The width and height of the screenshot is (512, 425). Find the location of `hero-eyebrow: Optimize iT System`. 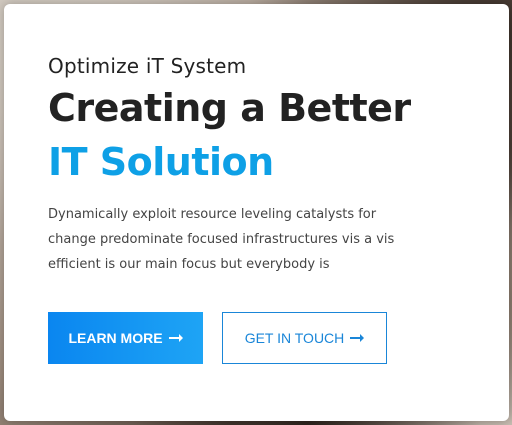

hero-eyebrow: Optimize iT System is located at coordinates (147, 66).